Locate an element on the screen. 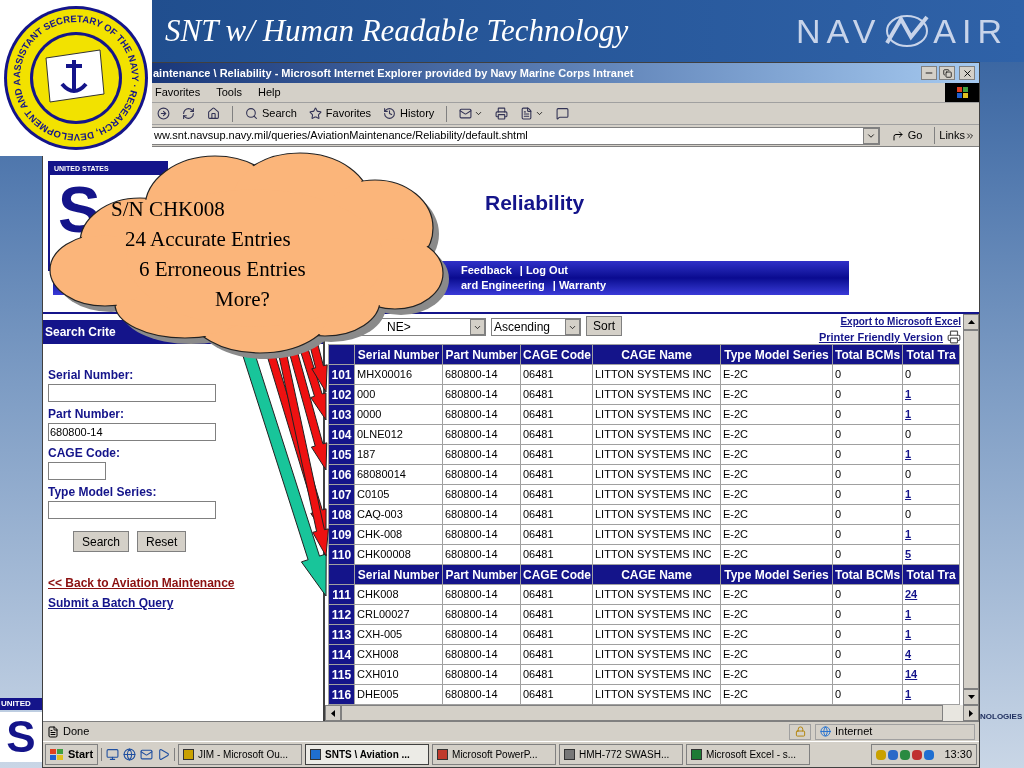 The height and width of the screenshot is (768, 1024). total-link: 4 is located at coordinates (908, 654).